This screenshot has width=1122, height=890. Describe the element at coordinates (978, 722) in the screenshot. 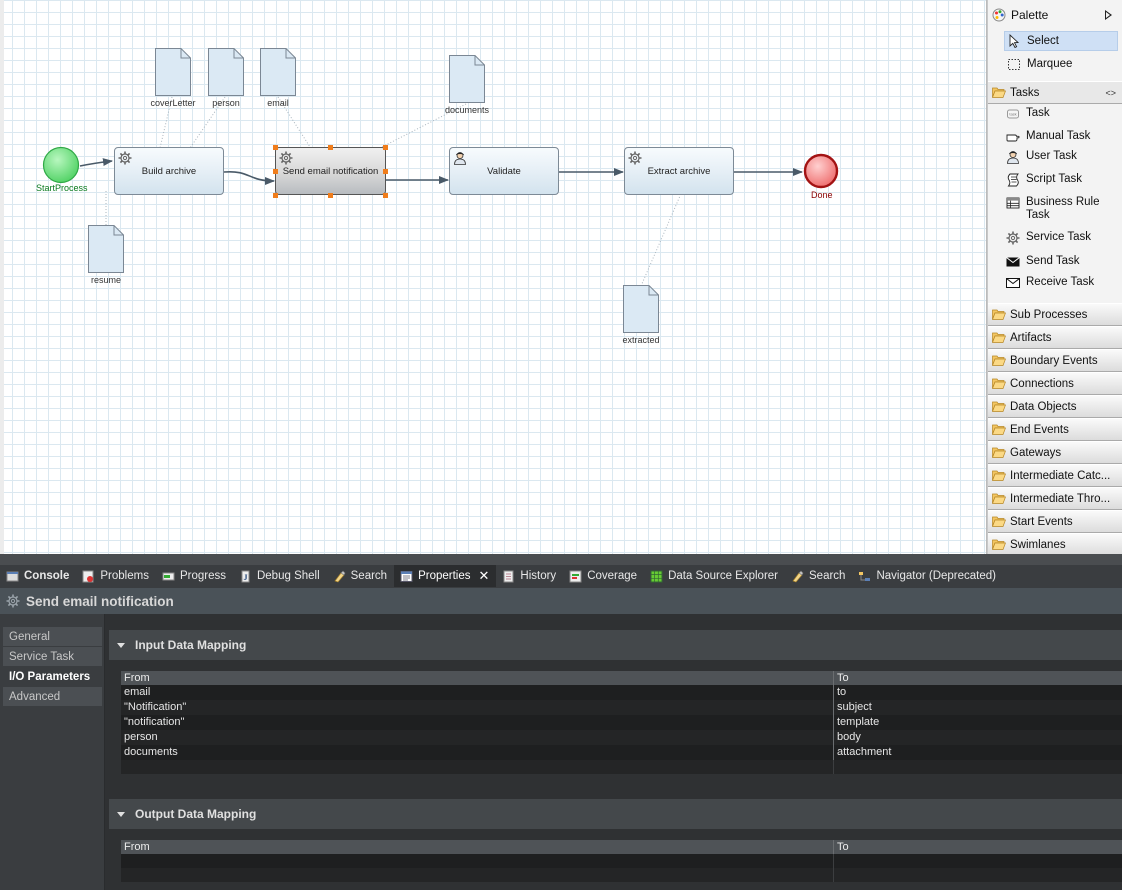

I see `cell-to: template` at that location.